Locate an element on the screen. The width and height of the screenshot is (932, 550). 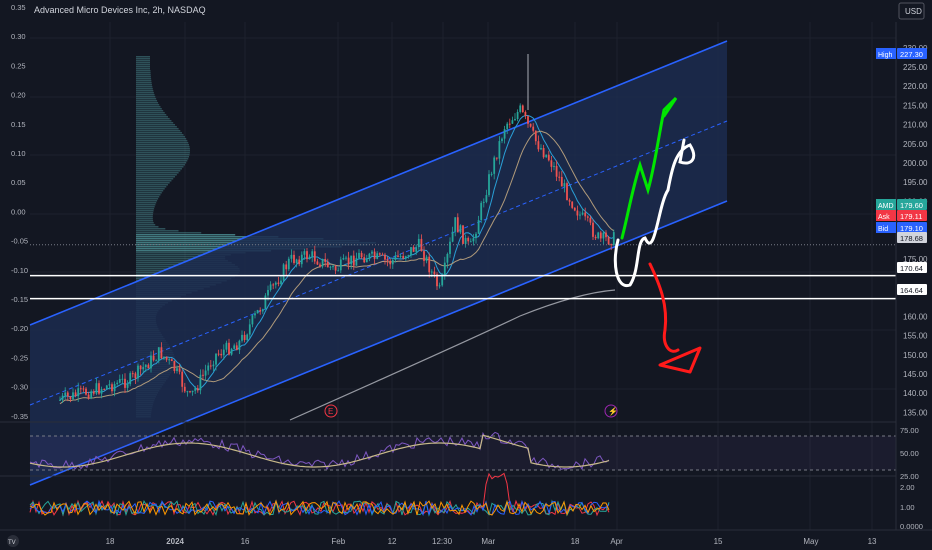
left-tick-label: -0.35 is located at coordinates (19, 416).